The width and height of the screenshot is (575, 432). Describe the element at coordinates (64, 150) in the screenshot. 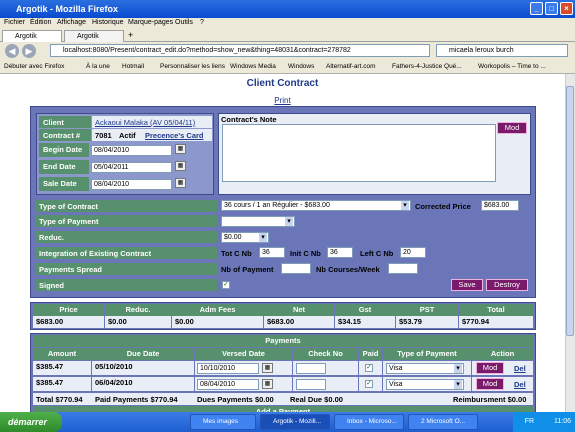

I see `begin-date-label: Begin Date` at that location.